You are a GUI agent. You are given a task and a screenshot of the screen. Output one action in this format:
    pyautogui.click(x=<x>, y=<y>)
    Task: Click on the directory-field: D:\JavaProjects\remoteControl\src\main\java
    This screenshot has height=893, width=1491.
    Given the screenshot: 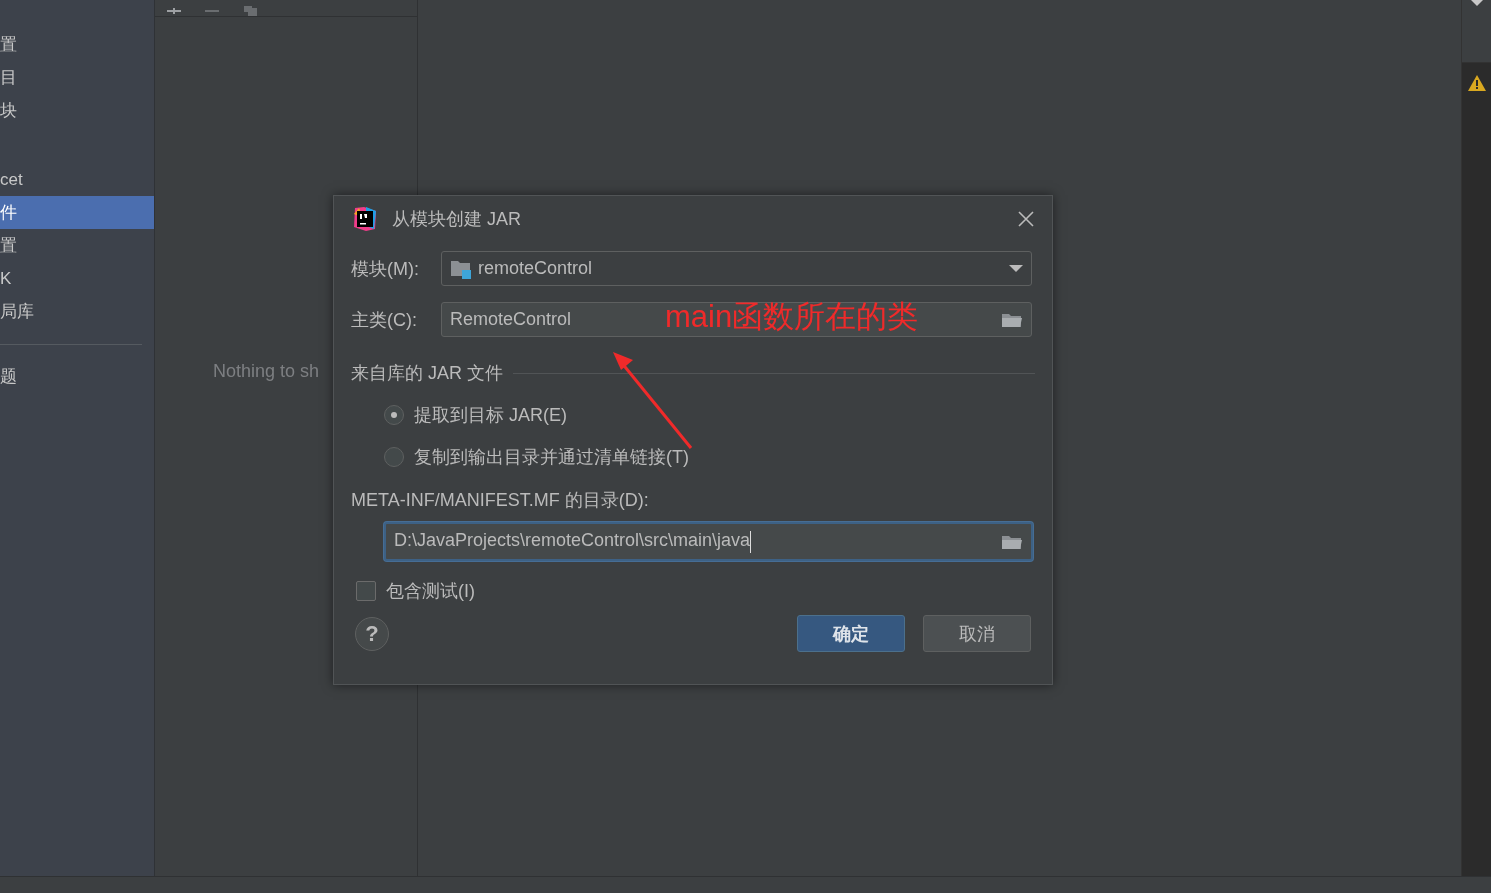 What is the action you would take?
    pyautogui.click(x=708, y=541)
    